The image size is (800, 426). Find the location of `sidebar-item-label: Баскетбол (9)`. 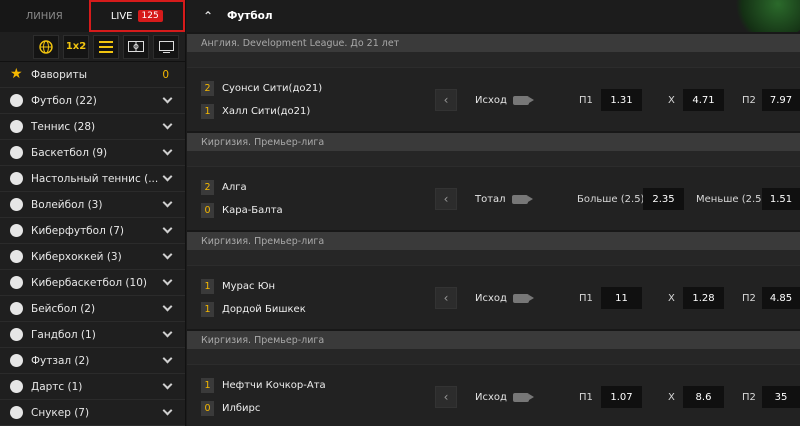

sidebar-item-label: Баскетбол (9) is located at coordinates (69, 152).